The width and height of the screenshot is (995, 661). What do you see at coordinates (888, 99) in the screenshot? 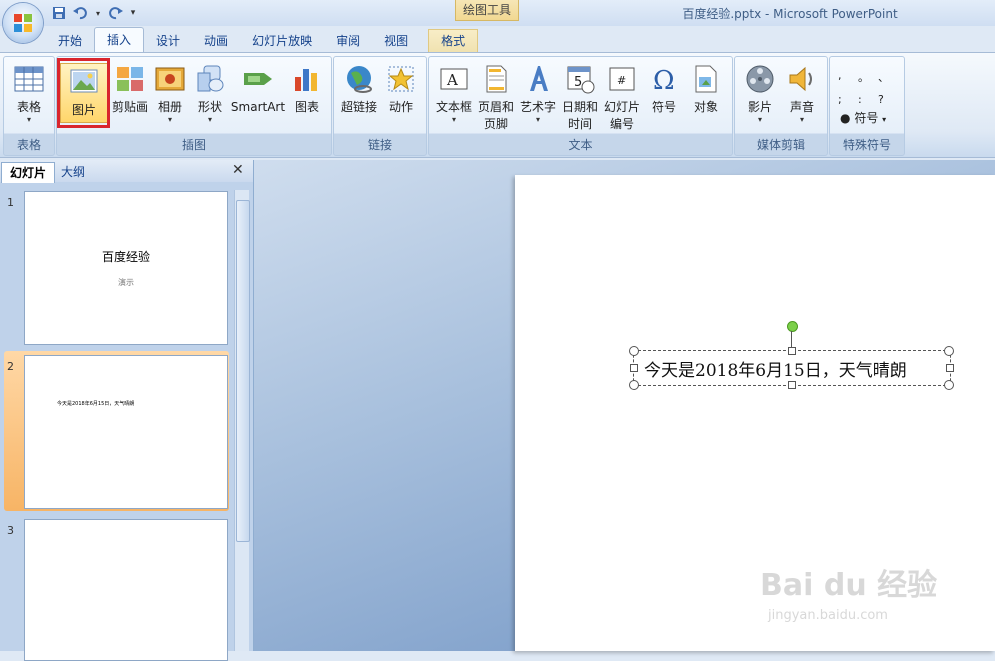
I see `special-char-question: ?` at bounding box center [888, 99].